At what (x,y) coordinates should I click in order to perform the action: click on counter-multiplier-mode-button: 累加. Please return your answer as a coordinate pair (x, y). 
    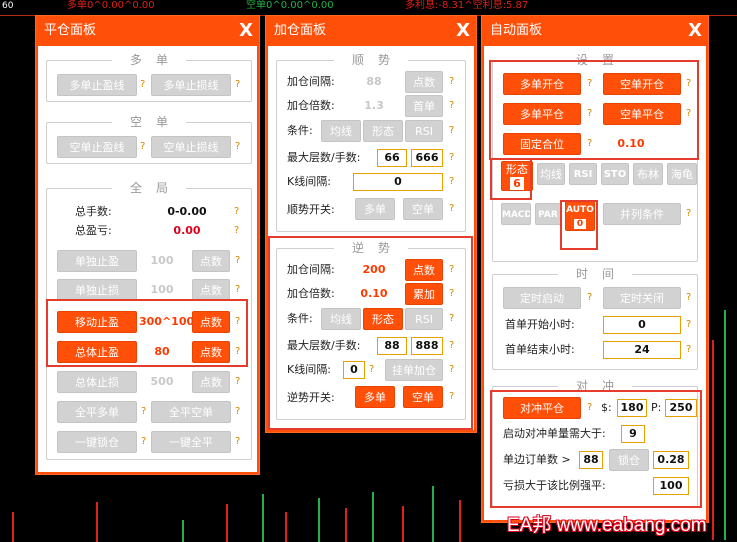
    Looking at the image, I should click on (424, 294).